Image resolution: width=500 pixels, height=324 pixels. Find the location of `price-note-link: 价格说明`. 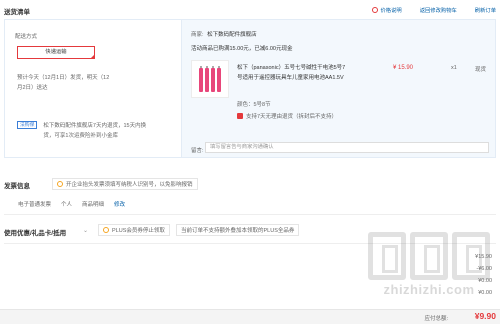

price-note-link: 价格说明 is located at coordinates (386, 10).